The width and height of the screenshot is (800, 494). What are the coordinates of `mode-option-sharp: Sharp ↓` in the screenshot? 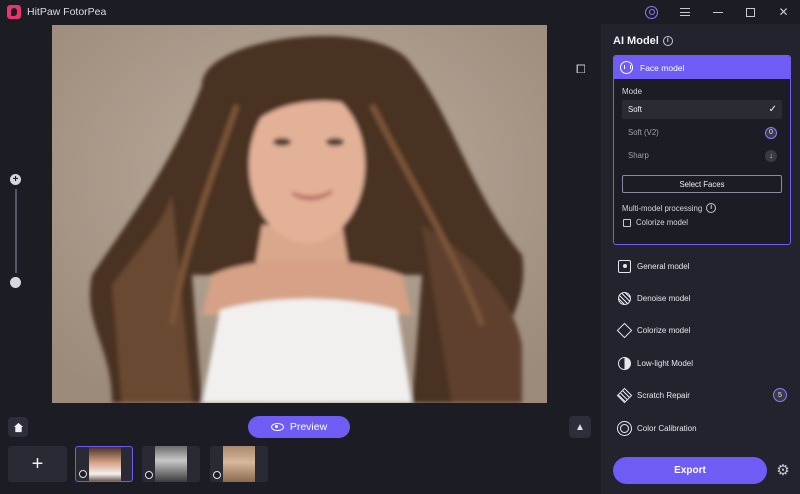 It's located at (702, 155).